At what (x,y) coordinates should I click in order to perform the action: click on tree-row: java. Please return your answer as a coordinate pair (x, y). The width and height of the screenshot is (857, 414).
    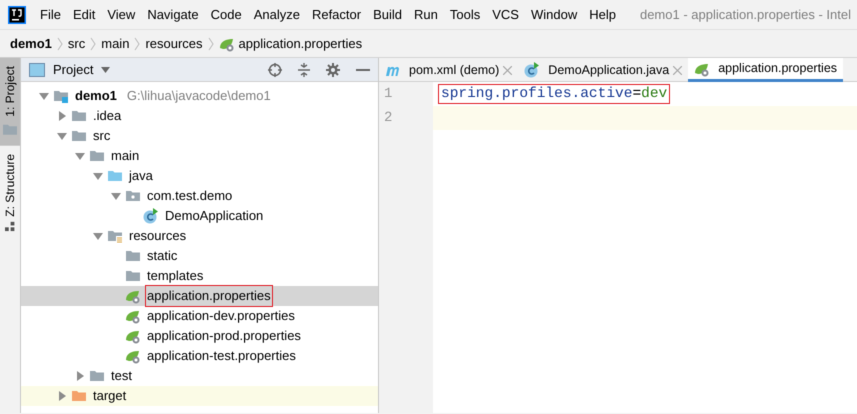
    Looking at the image, I should click on (199, 176).